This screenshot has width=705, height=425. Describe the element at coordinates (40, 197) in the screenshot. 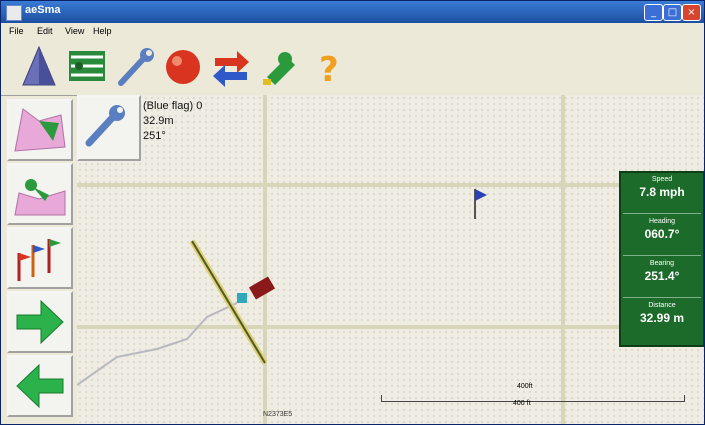

I see `field-boundary-icon` at that location.